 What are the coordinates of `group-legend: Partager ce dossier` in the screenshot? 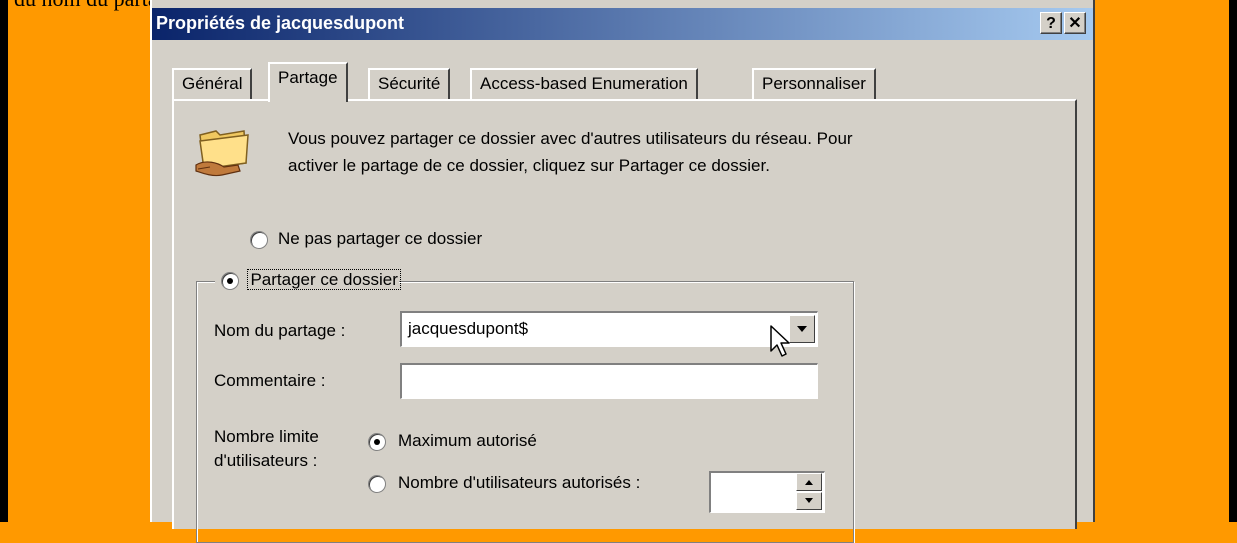 It's located at (308, 281).